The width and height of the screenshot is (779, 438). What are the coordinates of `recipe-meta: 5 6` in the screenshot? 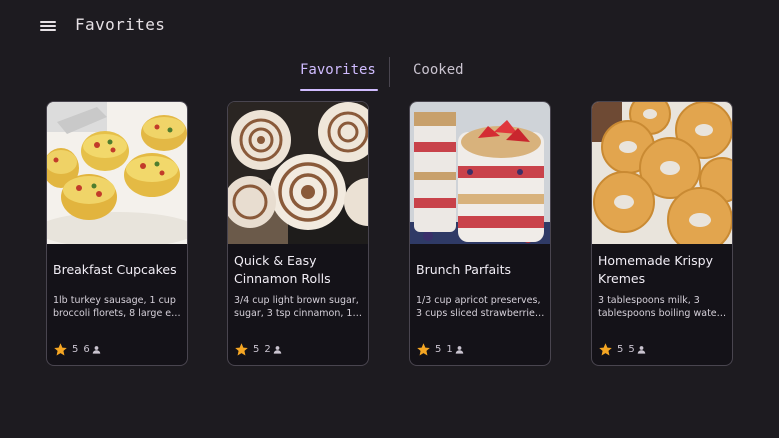 It's located at (77, 349).